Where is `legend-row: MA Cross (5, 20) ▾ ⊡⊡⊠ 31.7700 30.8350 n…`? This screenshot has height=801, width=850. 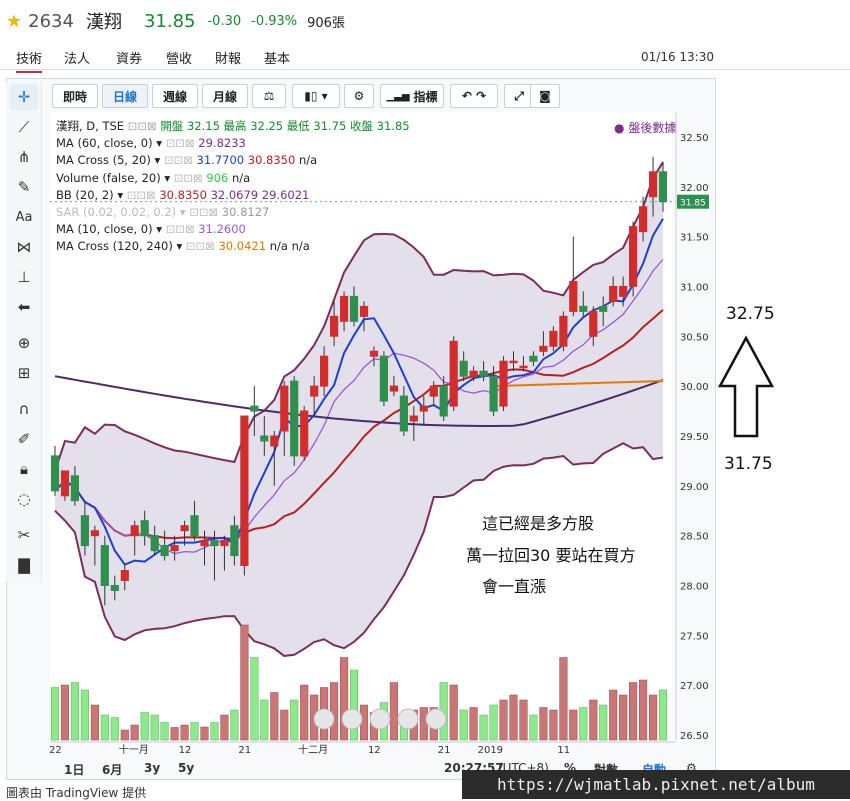
legend-row: MA Cross (5, 20) ▾ ⊡⊡⊠ 31.7700 30.8350 n… is located at coordinates (233, 160).